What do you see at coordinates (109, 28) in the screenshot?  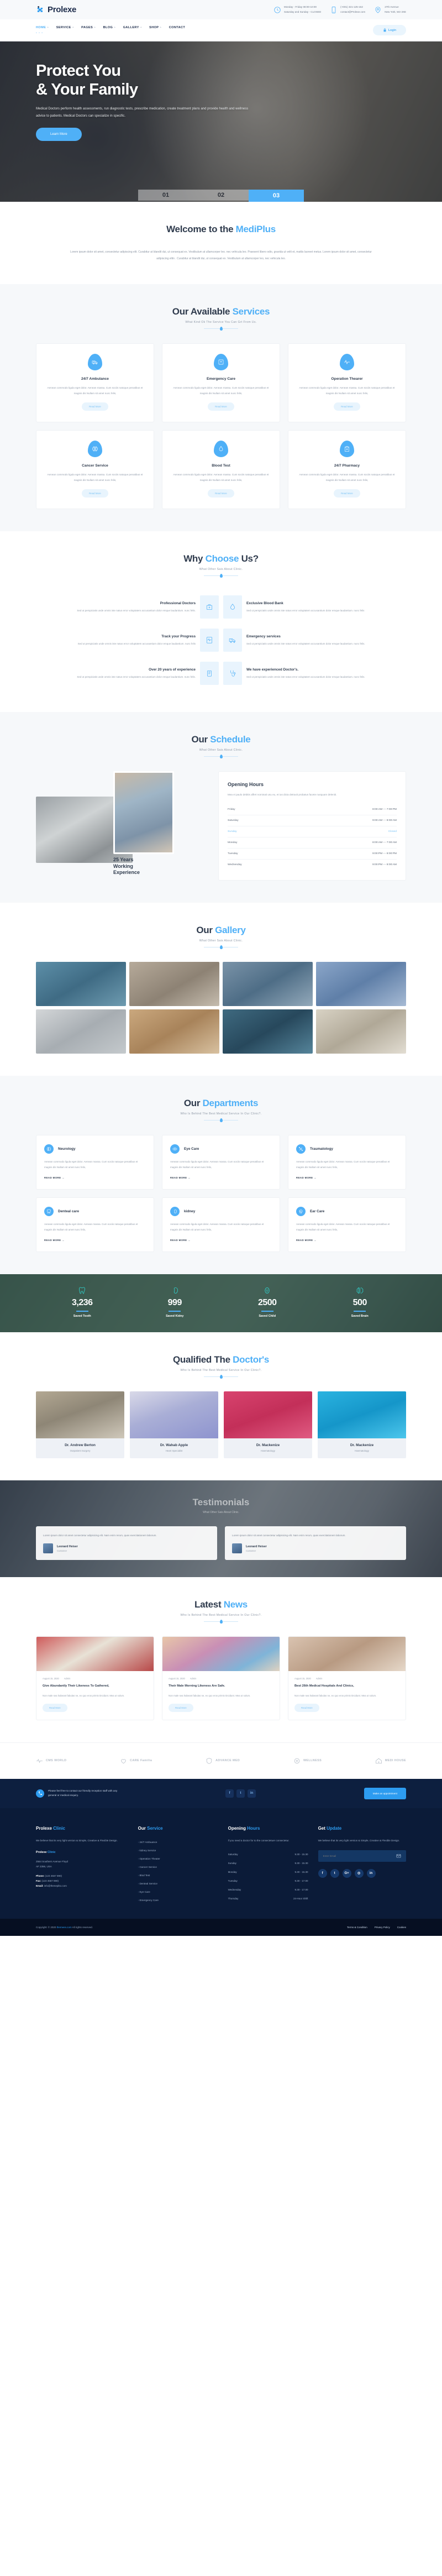 I see `nav-item-blog: BLOG +` at bounding box center [109, 28].